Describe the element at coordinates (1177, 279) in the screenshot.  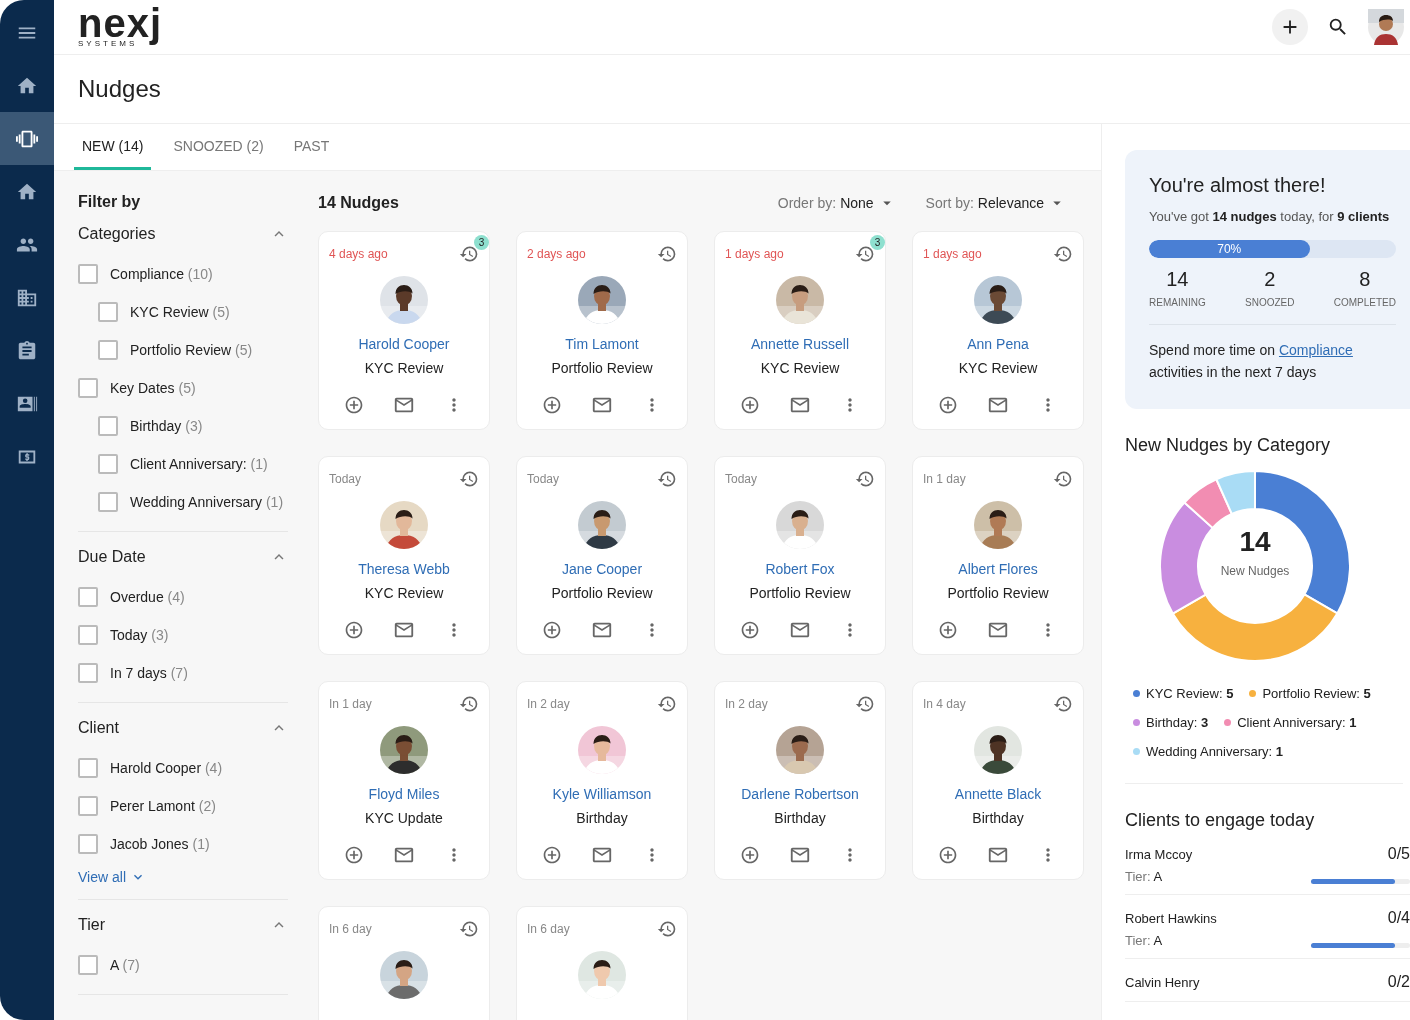
I see `stat-value: 14` at that location.